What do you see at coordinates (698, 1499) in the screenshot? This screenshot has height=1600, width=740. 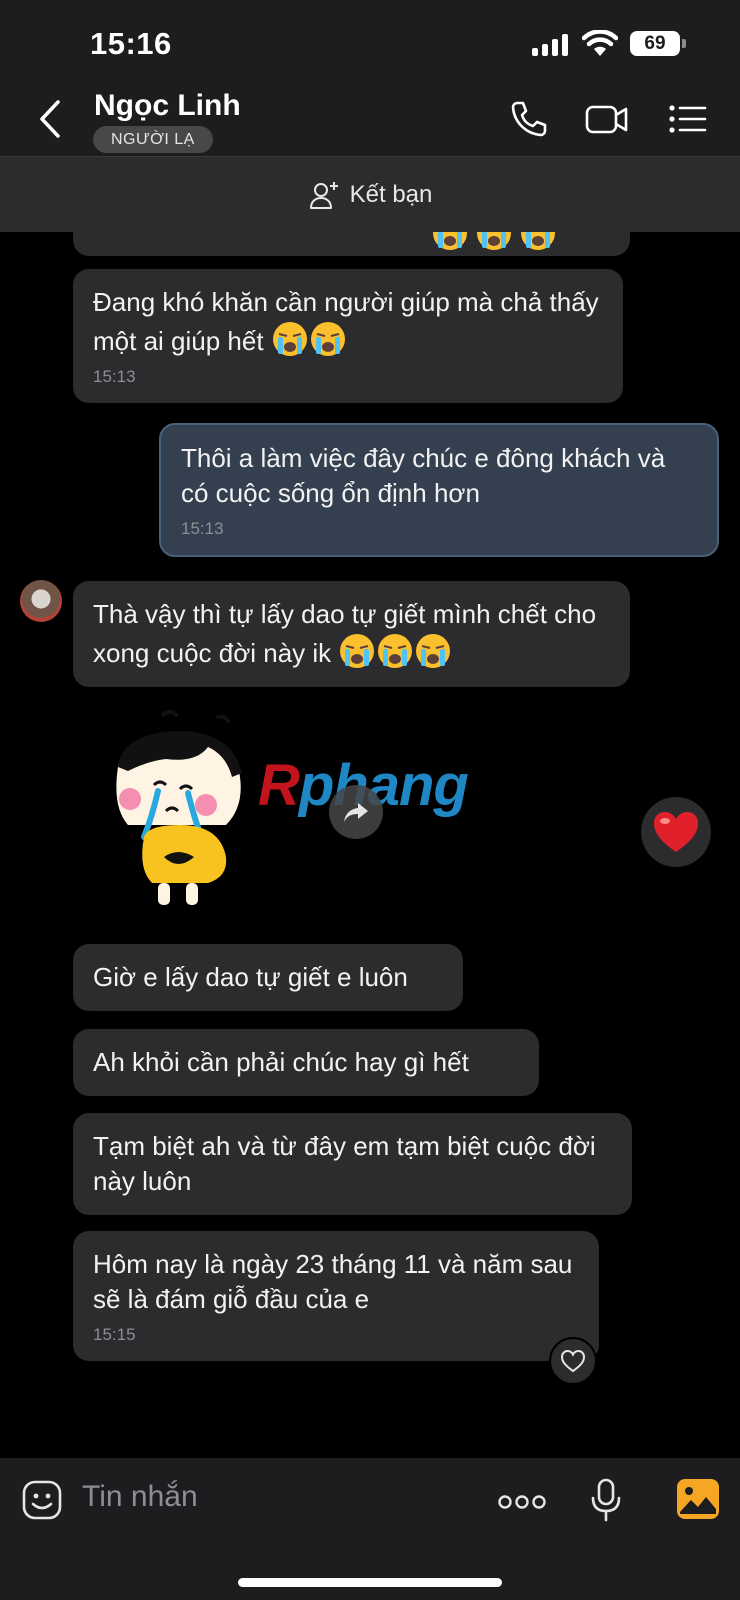 I see `gallery-image-icon` at bounding box center [698, 1499].